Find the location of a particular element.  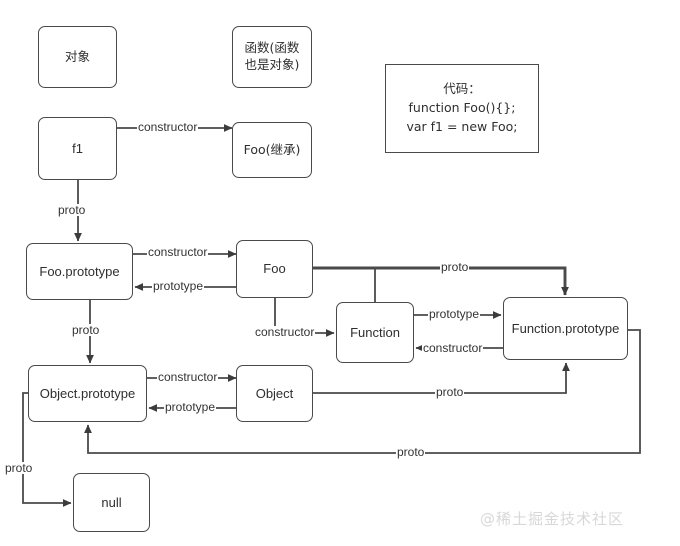

edge-label-function-prototype: prototype is located at coordinates (454, 314).